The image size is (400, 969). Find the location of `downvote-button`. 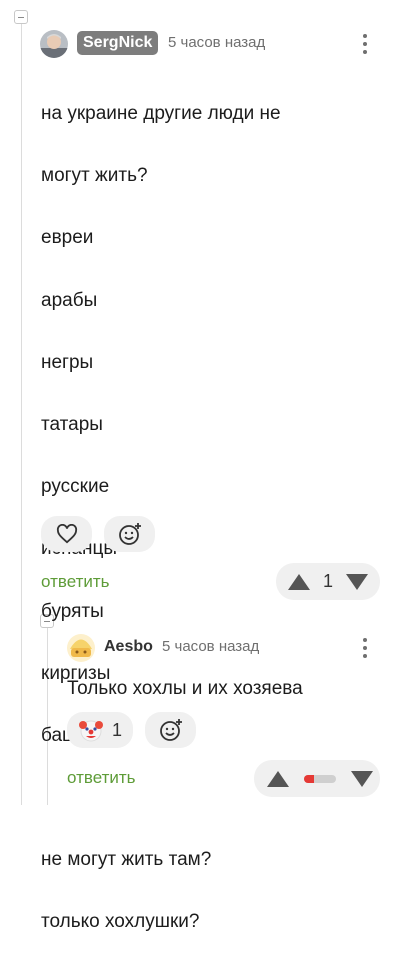

downvote-button is located at coordinates (357, 581).